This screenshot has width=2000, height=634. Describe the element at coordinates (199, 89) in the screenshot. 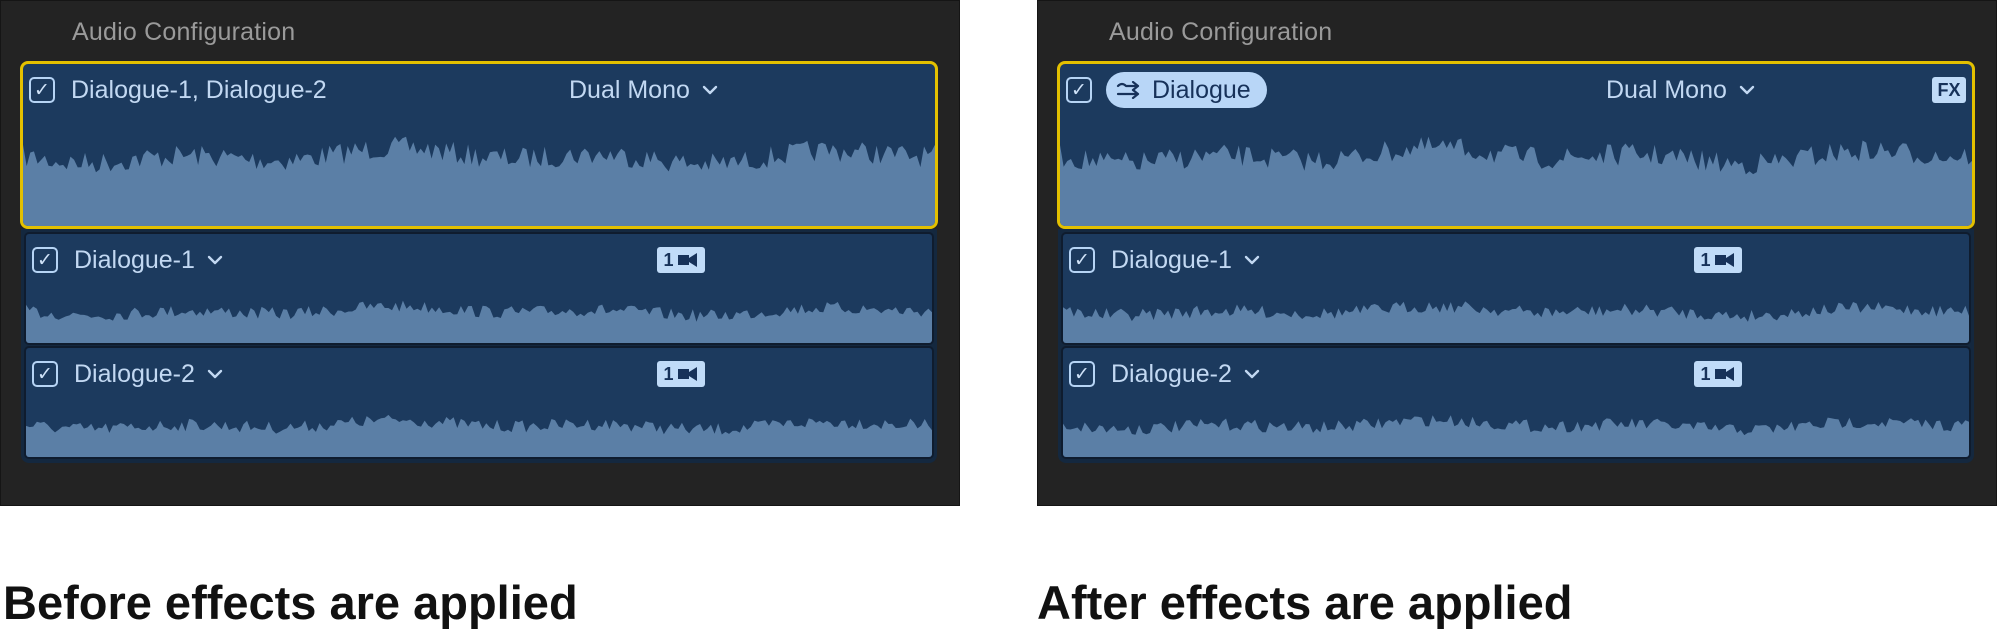

I see `combined-role-name: Dialogue-1, Dialogue-2` at that location.